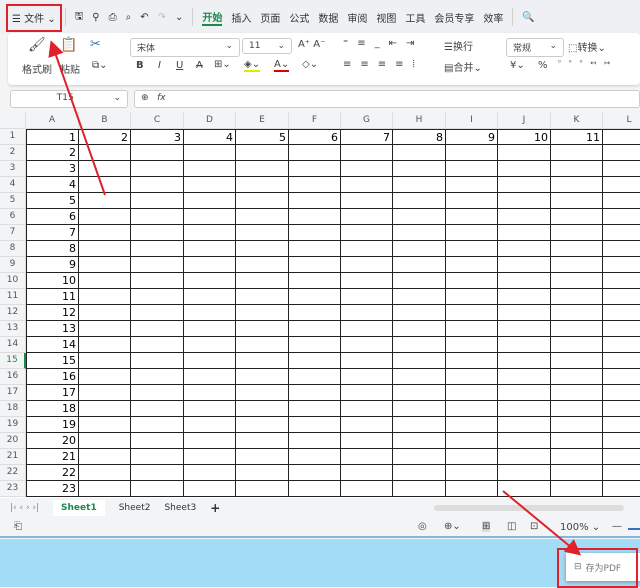 Image resolution: width=640 pixels, height=588 pixels. What do you see at coordinates (77, 118) in the screenshot?
I see `arrow-to-file` at bounding box center [77, 118].